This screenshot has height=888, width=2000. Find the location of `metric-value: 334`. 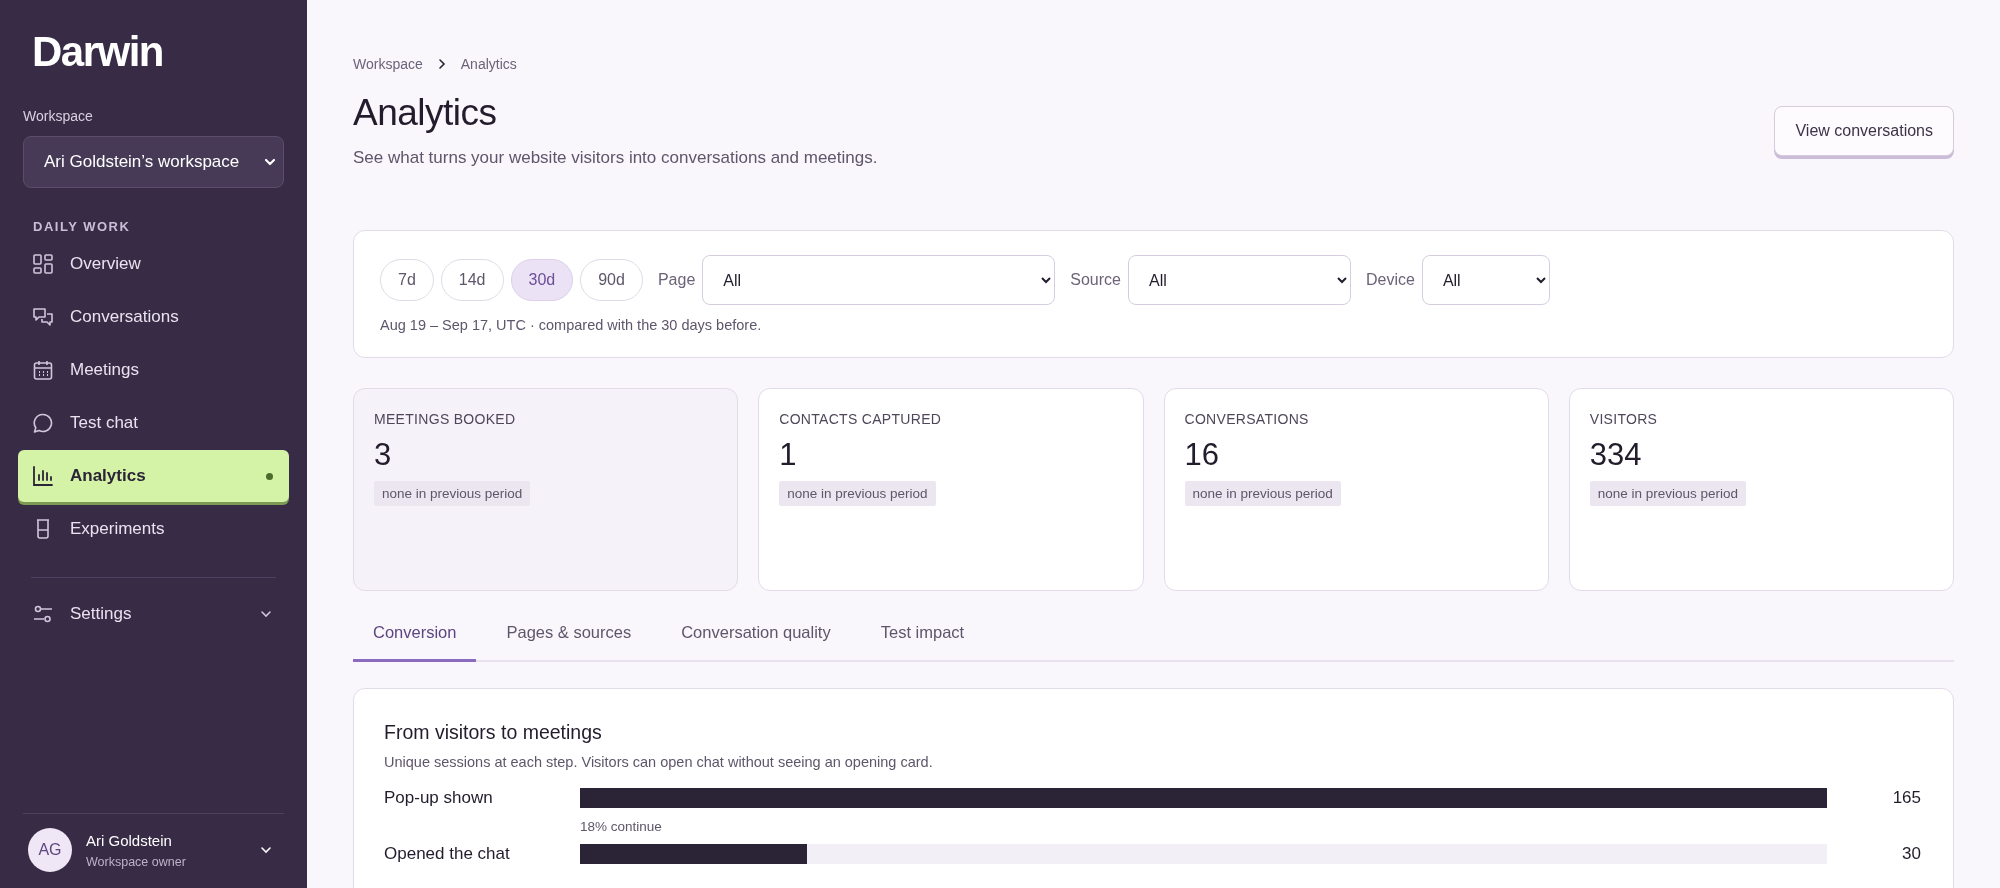

metric-value: 334 is located at coordinates (1615, 455).